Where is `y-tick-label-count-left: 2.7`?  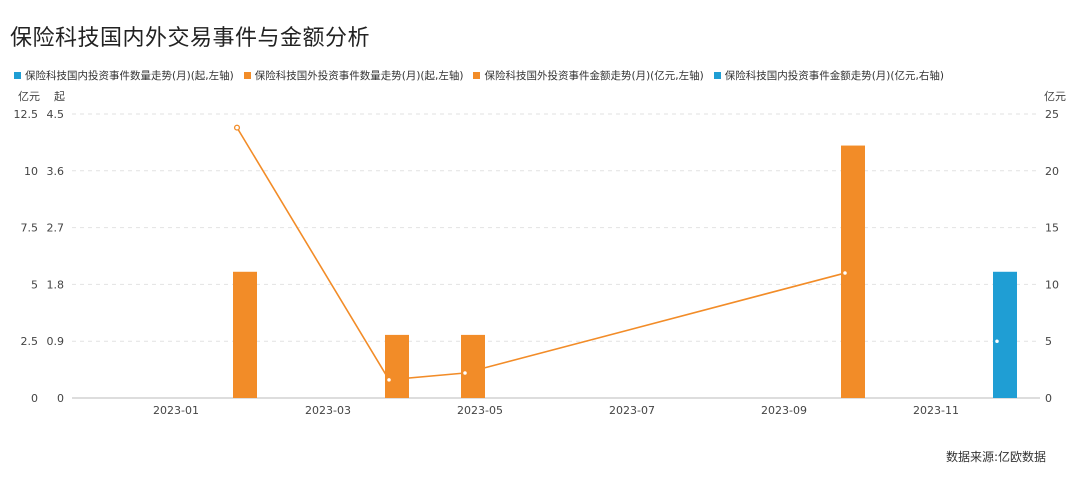 y-tick-label-count-left: 2.7 is located at coordinates (56, 228).